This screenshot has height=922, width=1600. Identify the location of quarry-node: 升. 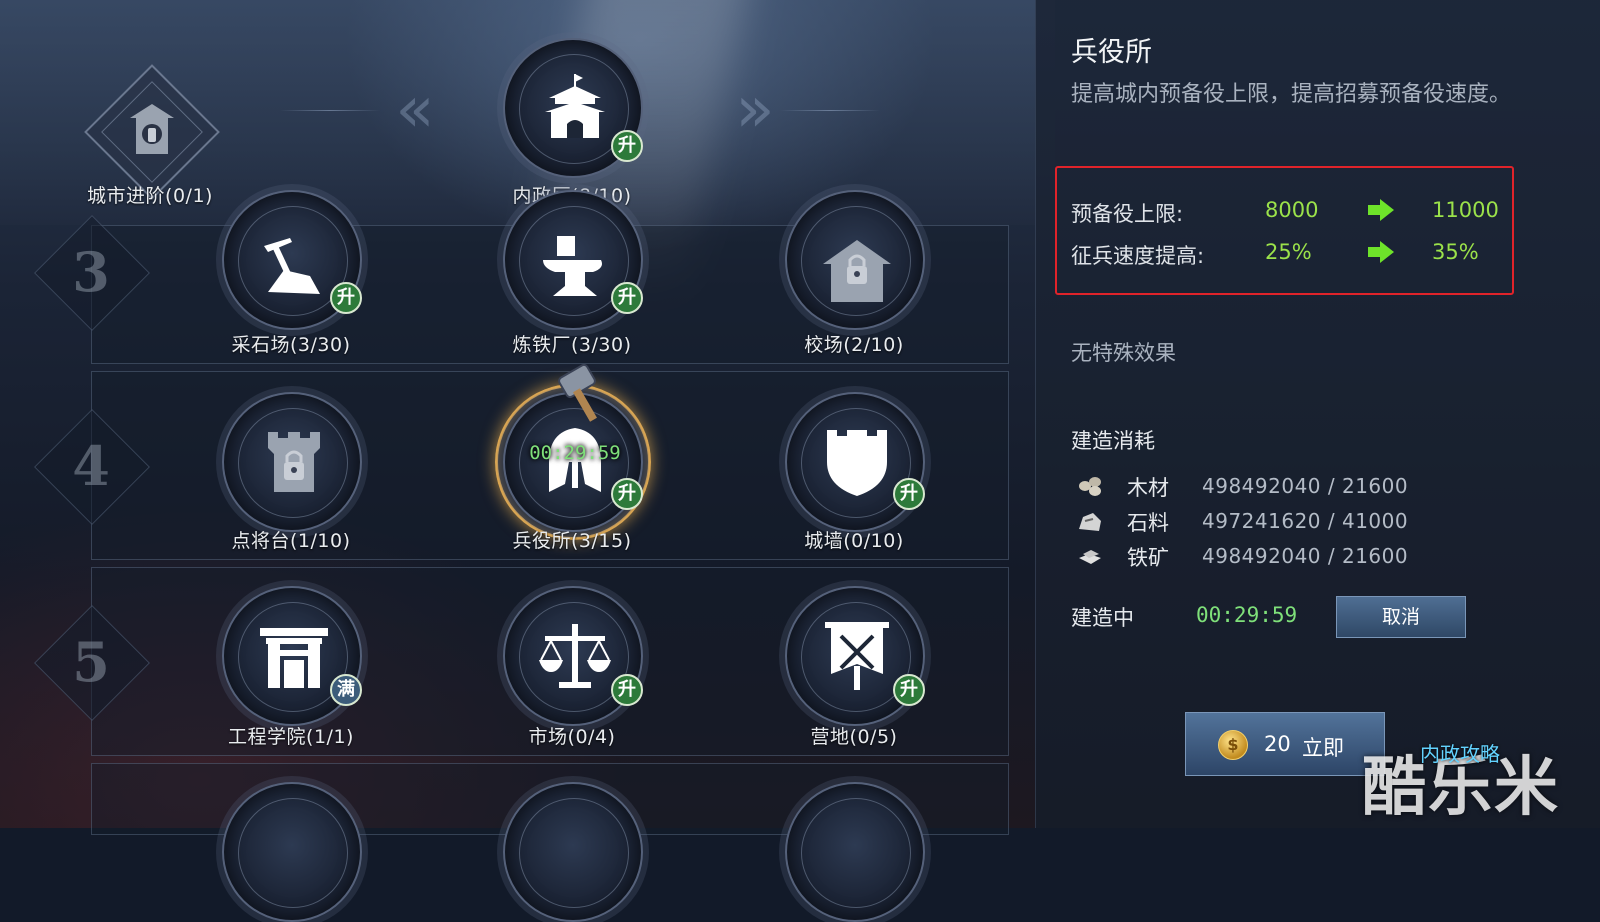
(292, 260).